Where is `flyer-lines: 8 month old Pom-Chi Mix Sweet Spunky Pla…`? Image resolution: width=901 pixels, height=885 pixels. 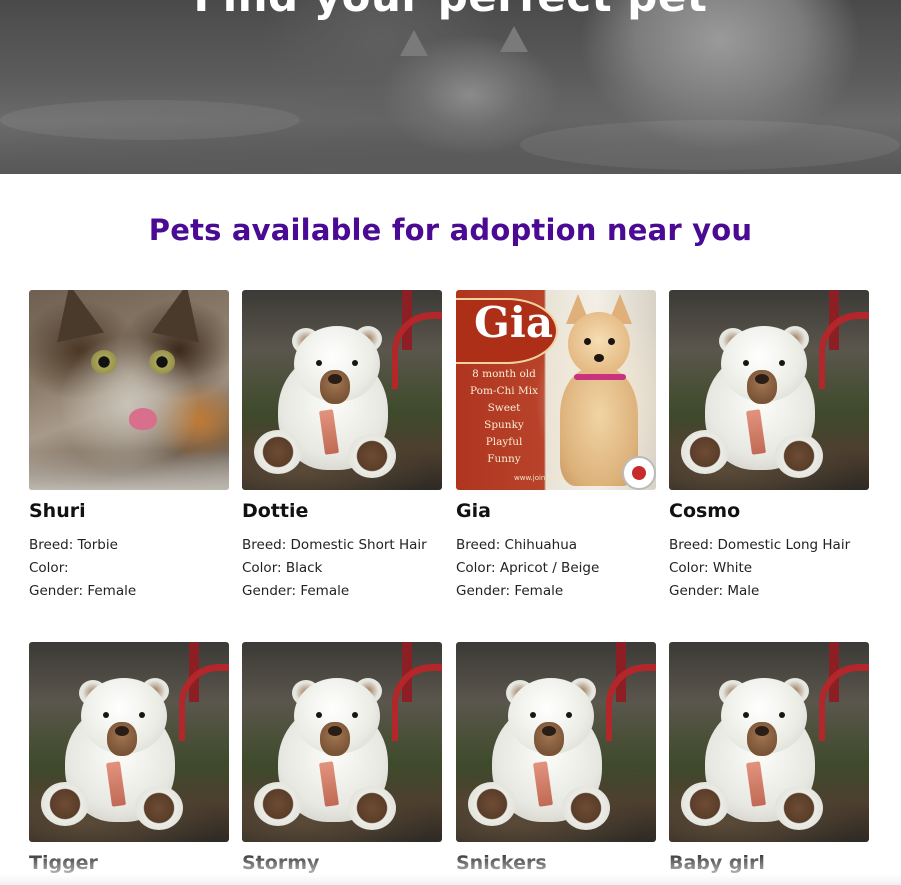 flyer-lines: 8 month old Pom-Chi Mix Sweet Spunky Pla… is located at coordinates (504, 417).